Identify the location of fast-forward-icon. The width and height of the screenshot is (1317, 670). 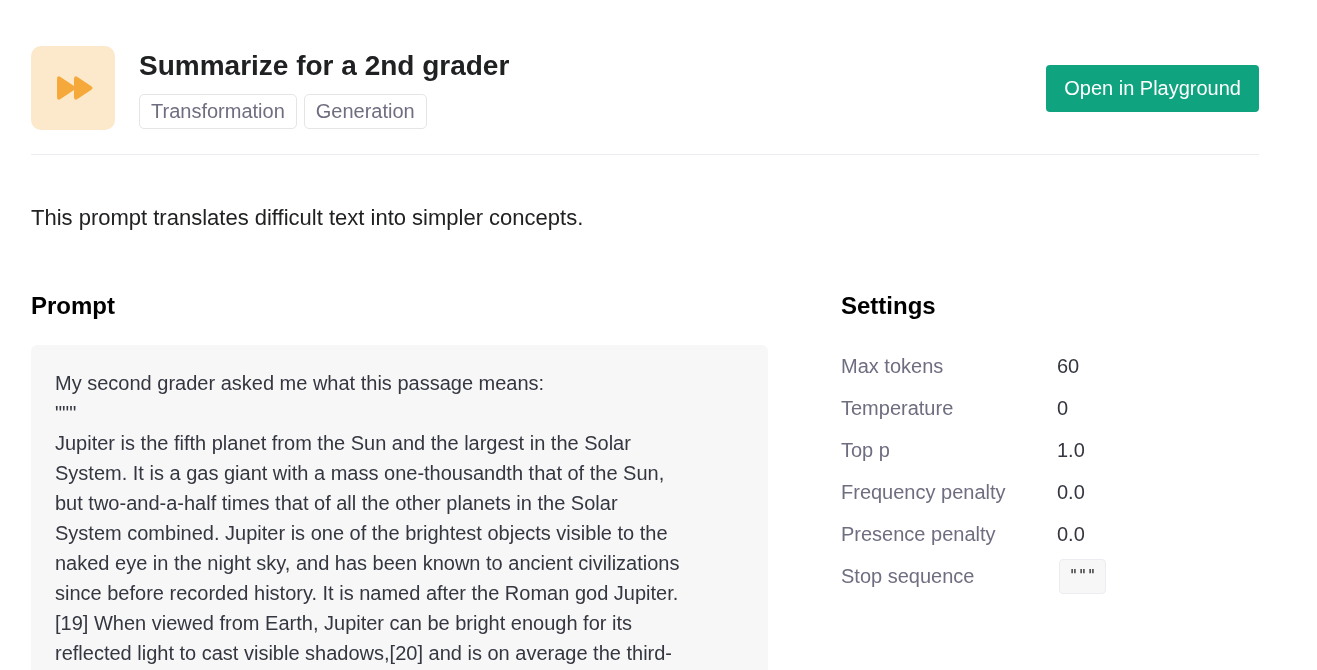
(73, 88).